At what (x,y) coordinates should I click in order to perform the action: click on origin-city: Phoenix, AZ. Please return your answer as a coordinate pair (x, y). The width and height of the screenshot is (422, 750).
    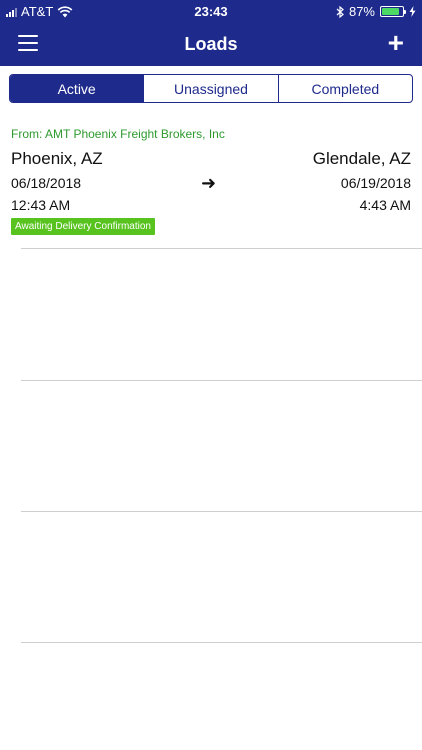
    Looking at the image, I should click on (57, 158).